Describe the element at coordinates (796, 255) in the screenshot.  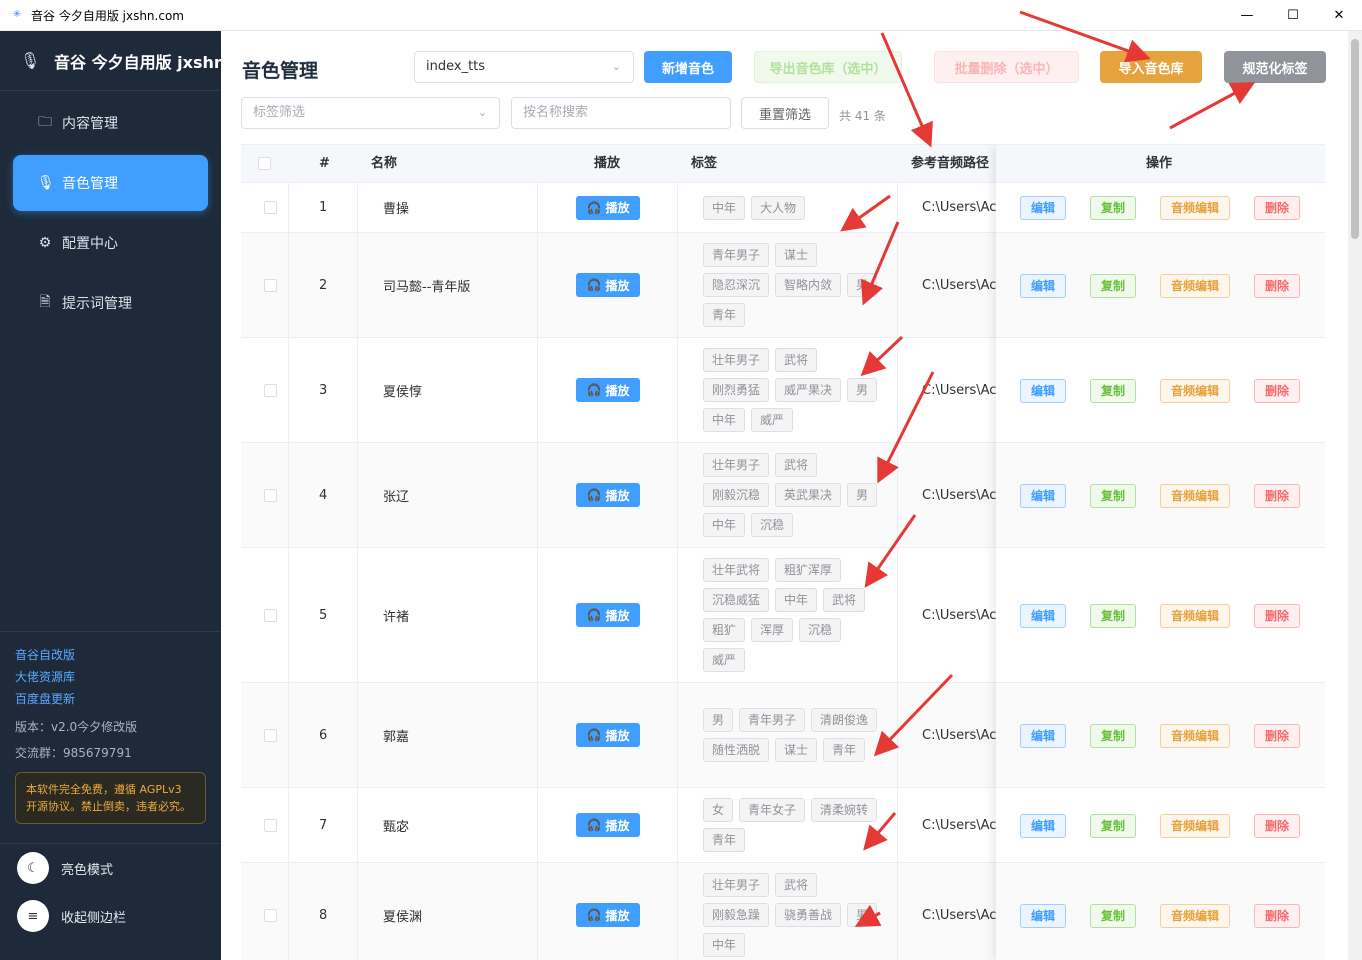
I see `tag: 谋士` at that location.